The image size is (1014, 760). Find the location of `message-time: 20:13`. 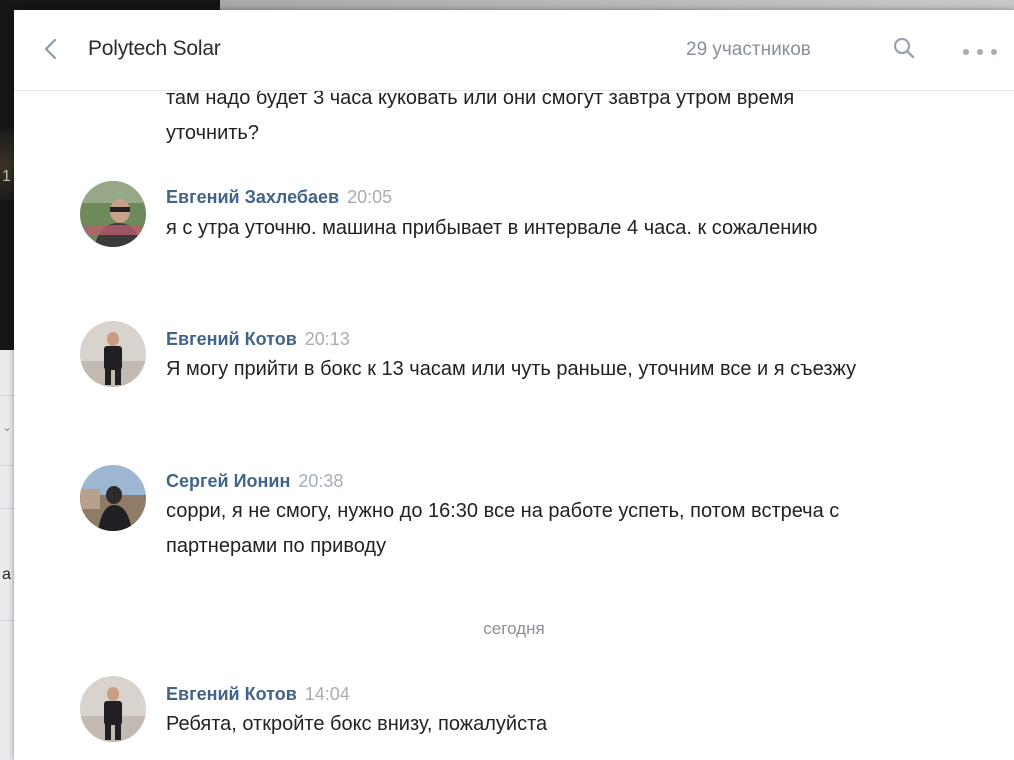

message-time: 20:13 is located at coordinates (327, 339).